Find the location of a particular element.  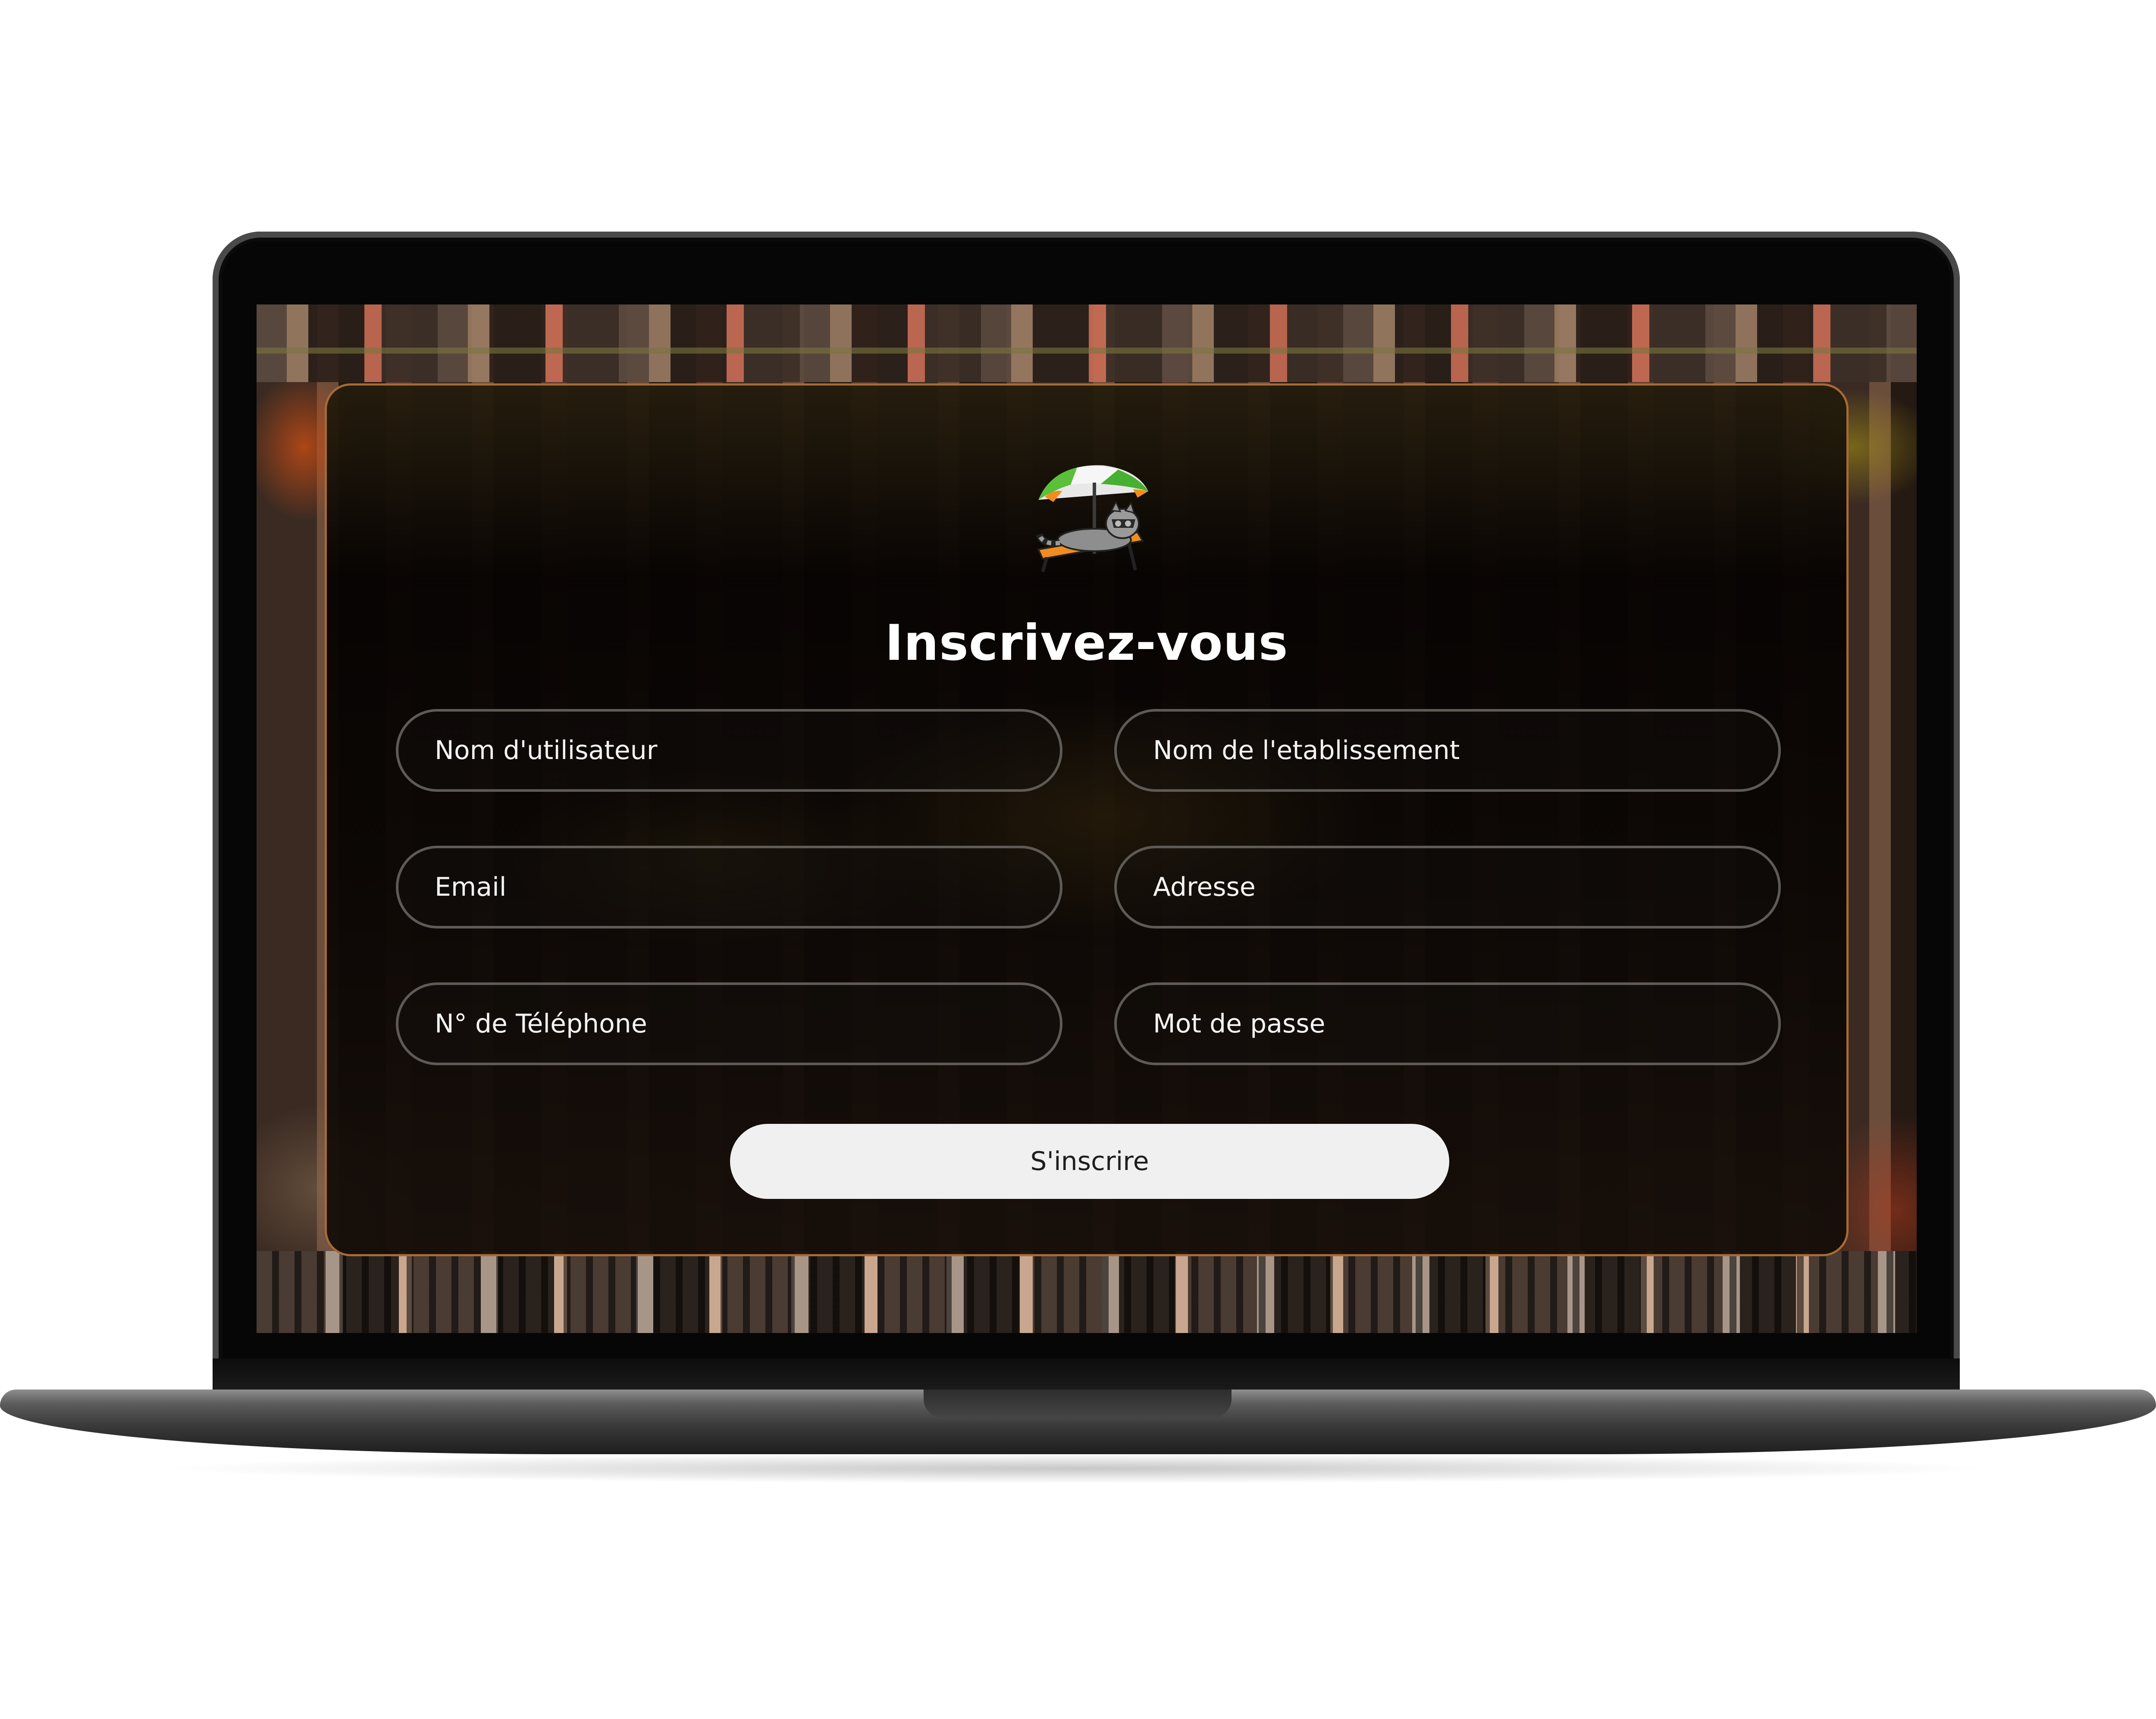

username-field is located at coordinates (729, 751).